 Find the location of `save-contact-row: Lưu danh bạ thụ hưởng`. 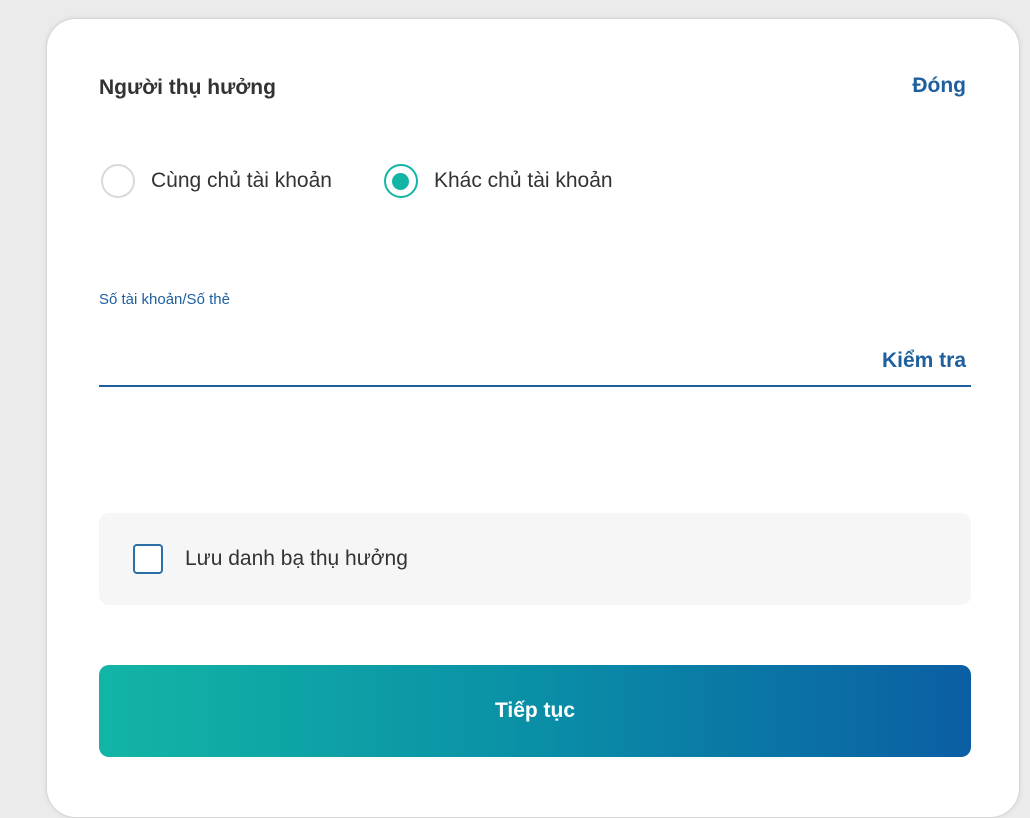

save-contact-row: Lưu danh bạ thụ hưởng is located at coordinates (535, 559).